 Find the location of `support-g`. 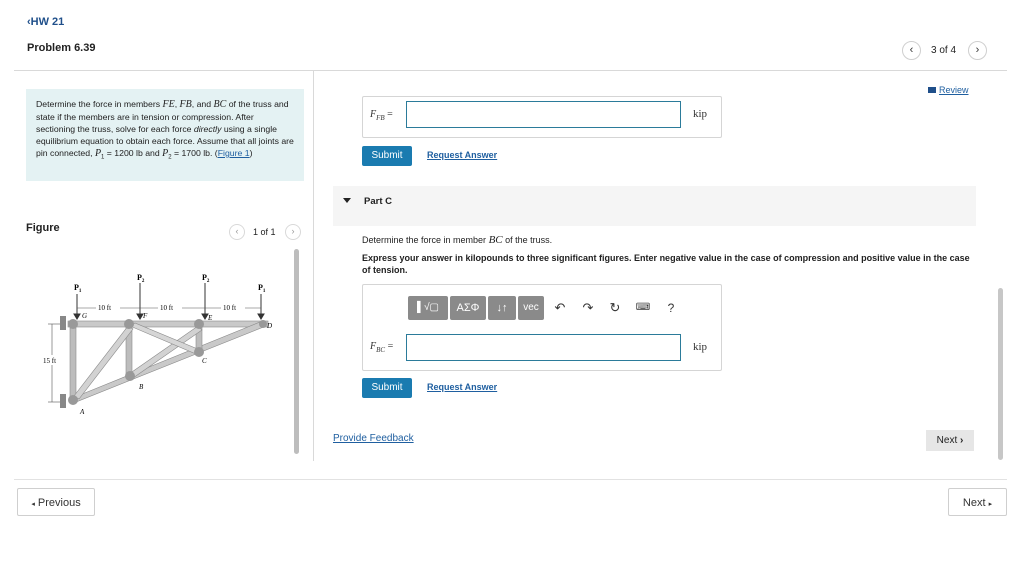

support-g is located at coordinates (63, 323).